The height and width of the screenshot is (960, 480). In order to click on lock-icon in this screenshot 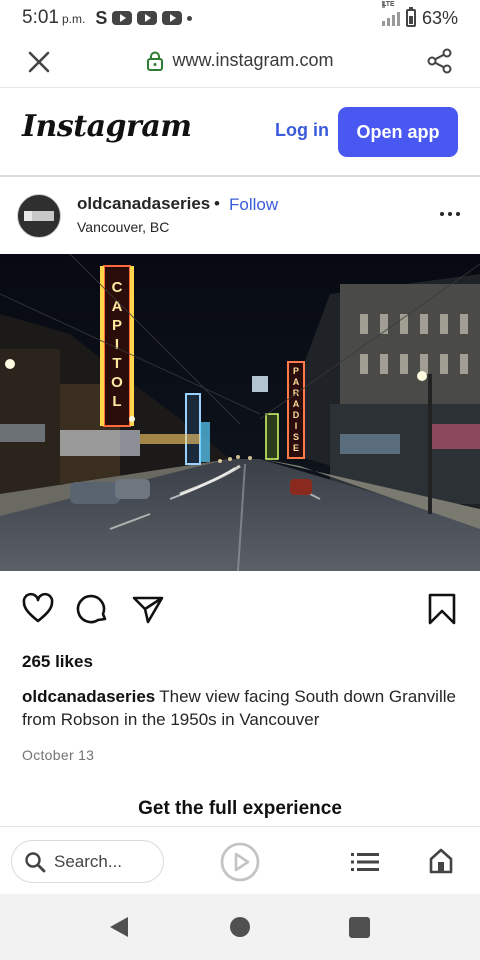, I will do `click(155, 61)`.